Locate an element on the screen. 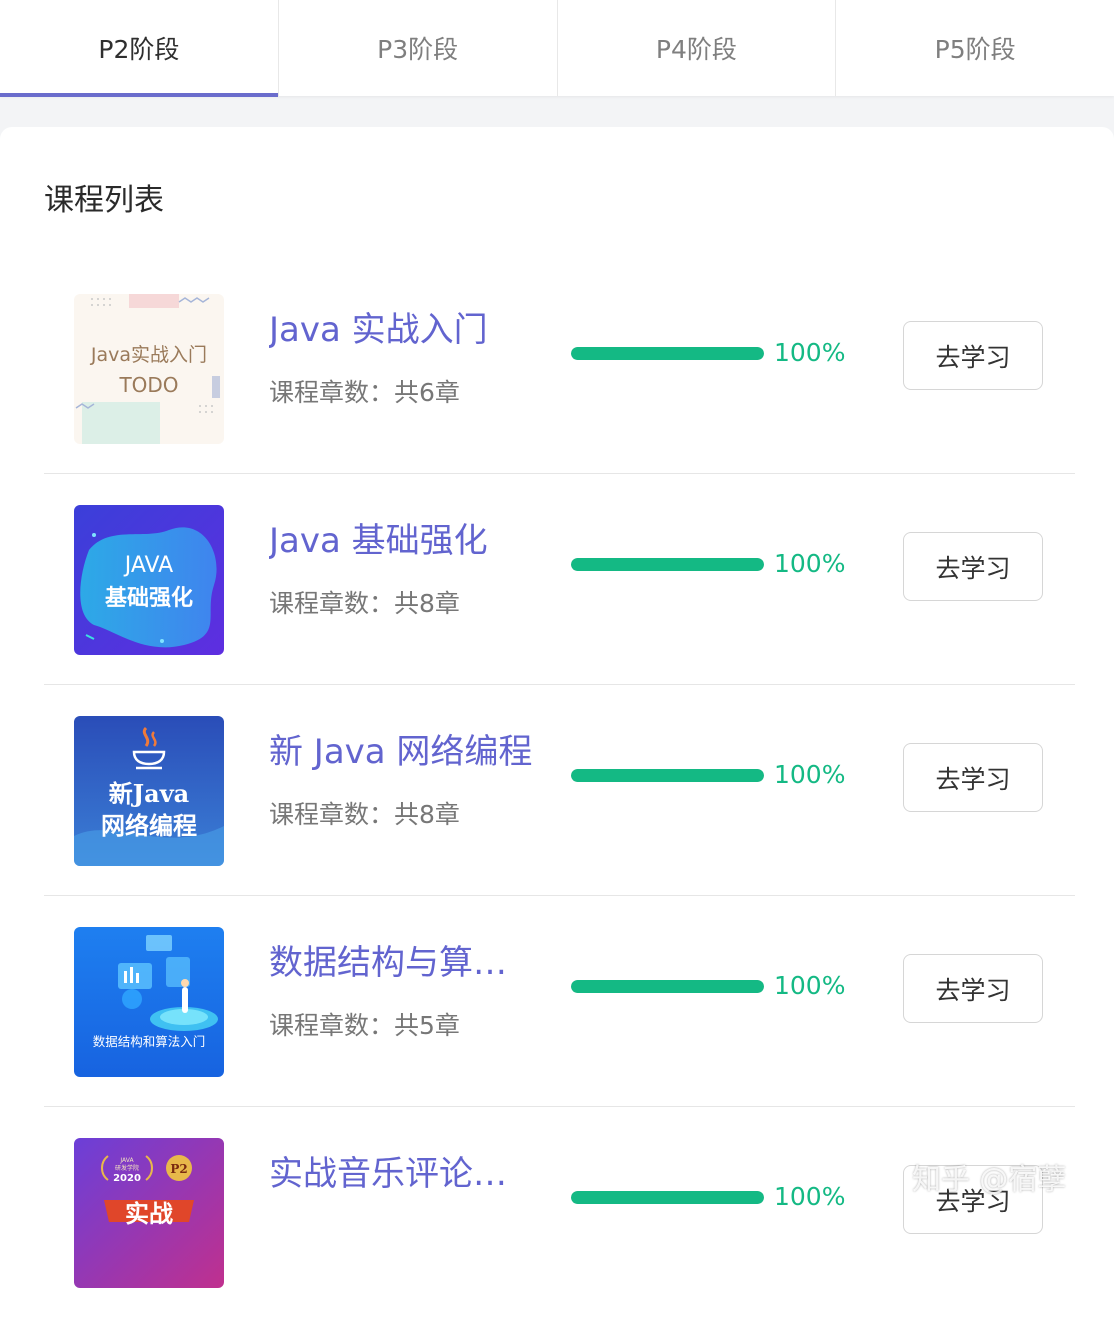  course-item: 新Java 网络编程 新 Java 网络编程 课程章数：共8章 100% 去学习 is located at coordinates (559, 790).